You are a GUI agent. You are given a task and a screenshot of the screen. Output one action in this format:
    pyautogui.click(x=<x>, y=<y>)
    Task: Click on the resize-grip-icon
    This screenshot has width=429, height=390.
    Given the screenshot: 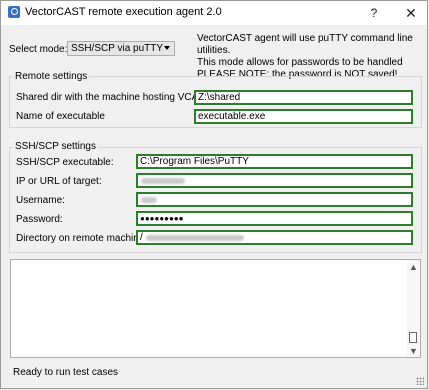 What is the action you would take?
    pyautogui.click(x=420, y=381)
    